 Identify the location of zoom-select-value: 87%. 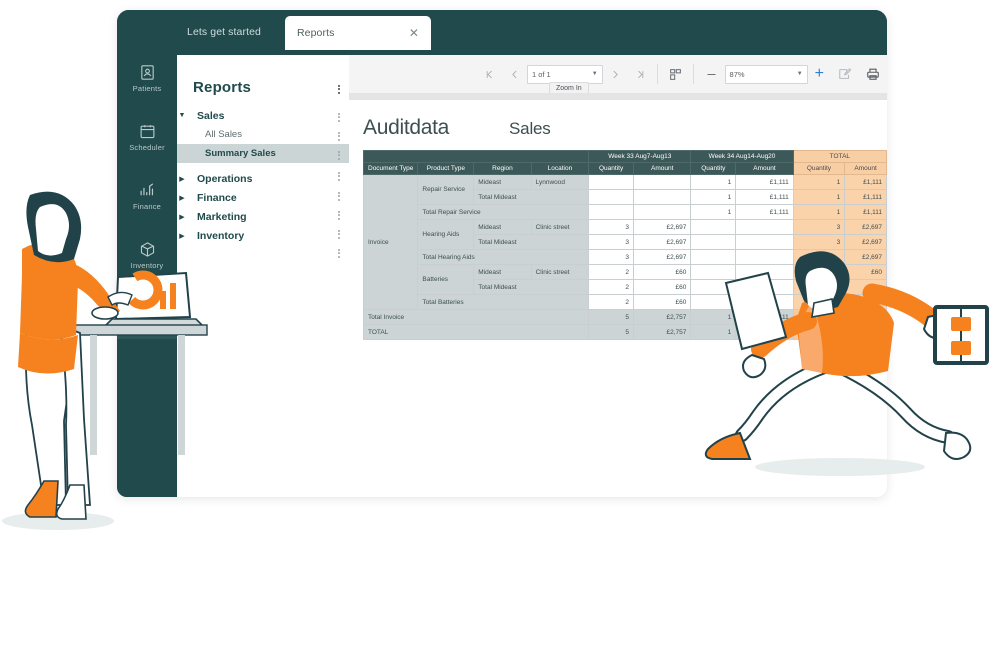
(737, 74).